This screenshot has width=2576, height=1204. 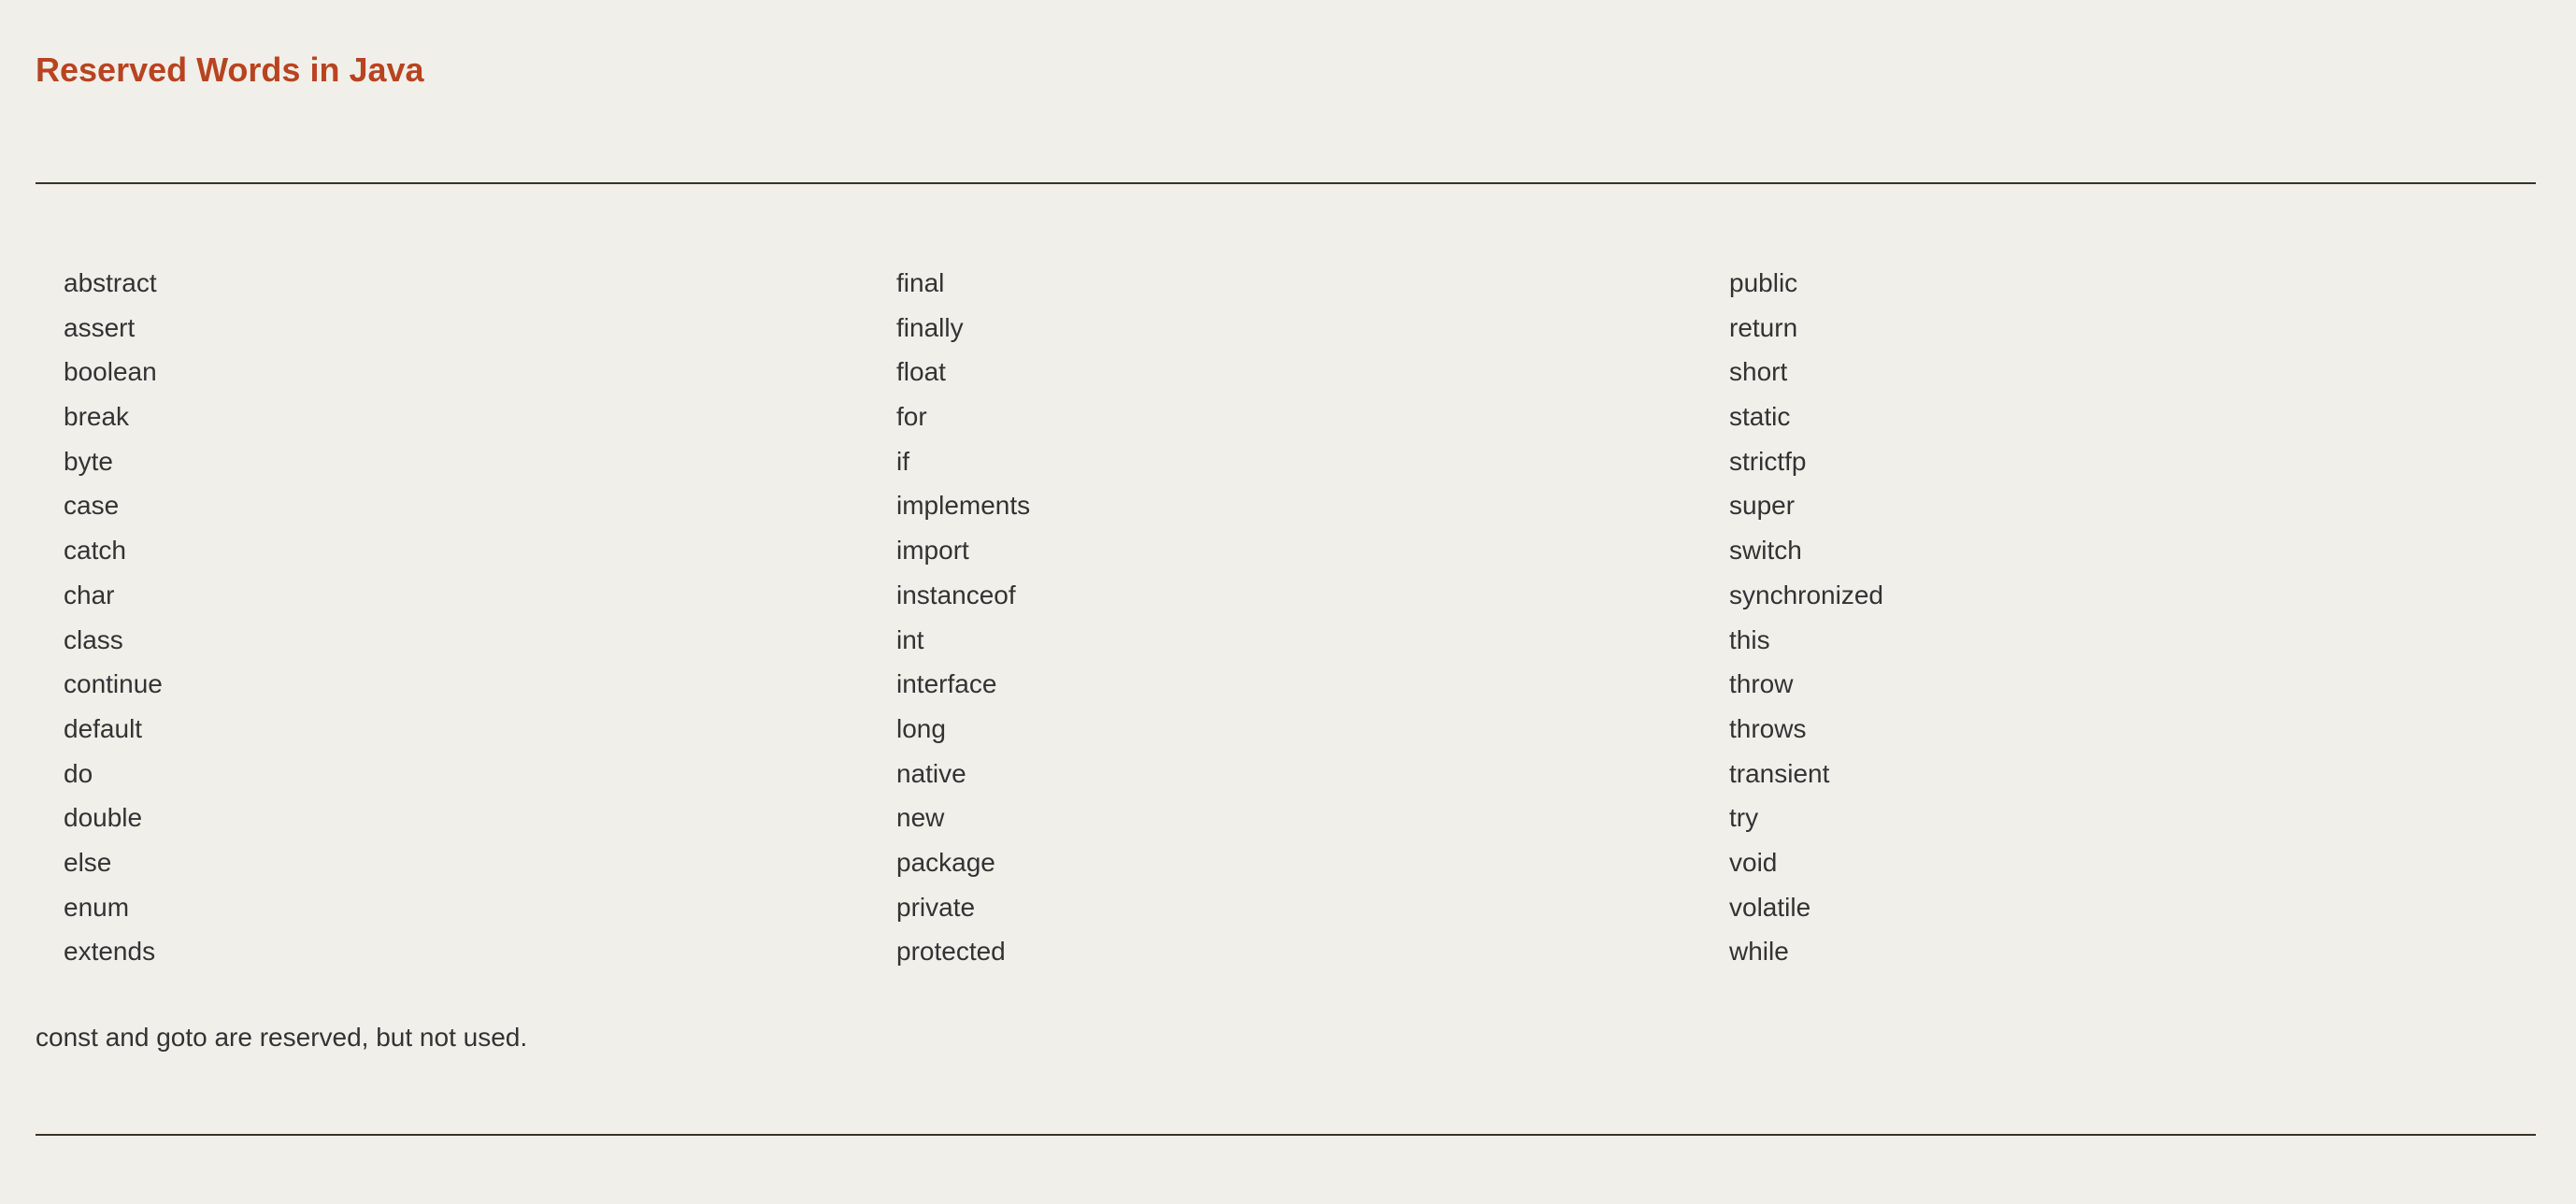 I want to click on keyword-item: synchronized, so click(x=1806, y=594).